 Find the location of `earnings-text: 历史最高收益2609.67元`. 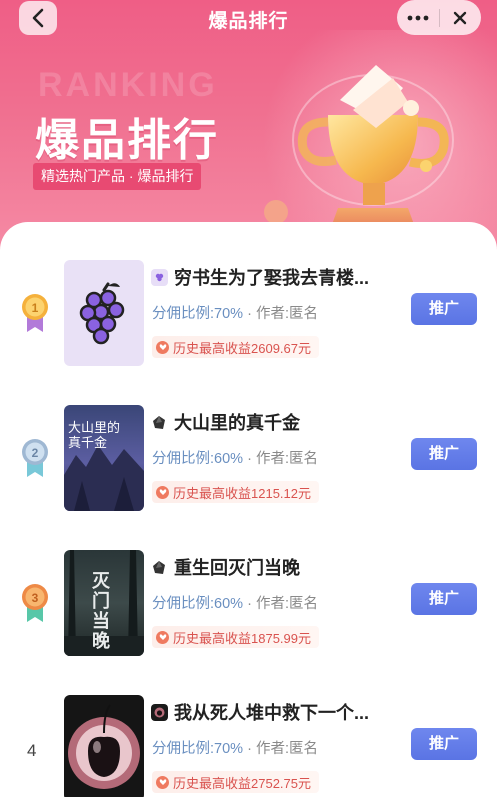

earnings-text: 历史最高收益2609.67元 is located at coordinates (242, 348).